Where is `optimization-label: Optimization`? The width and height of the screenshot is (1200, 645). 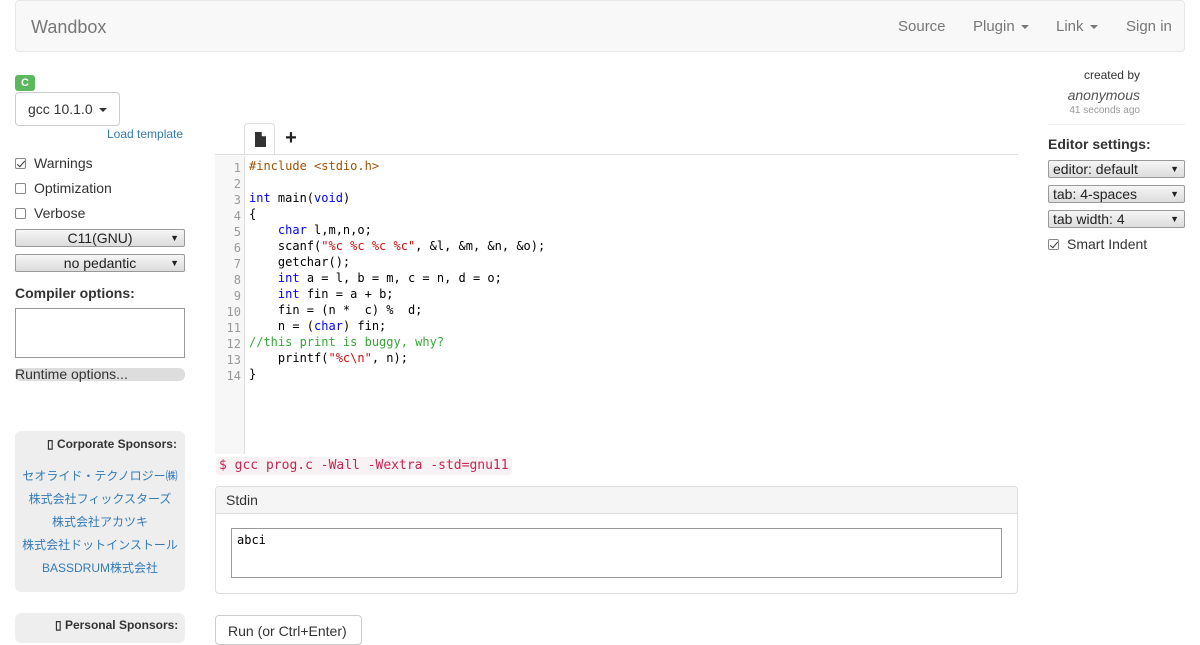 optimization-label: Optimization is located at coordinates (73, 188).